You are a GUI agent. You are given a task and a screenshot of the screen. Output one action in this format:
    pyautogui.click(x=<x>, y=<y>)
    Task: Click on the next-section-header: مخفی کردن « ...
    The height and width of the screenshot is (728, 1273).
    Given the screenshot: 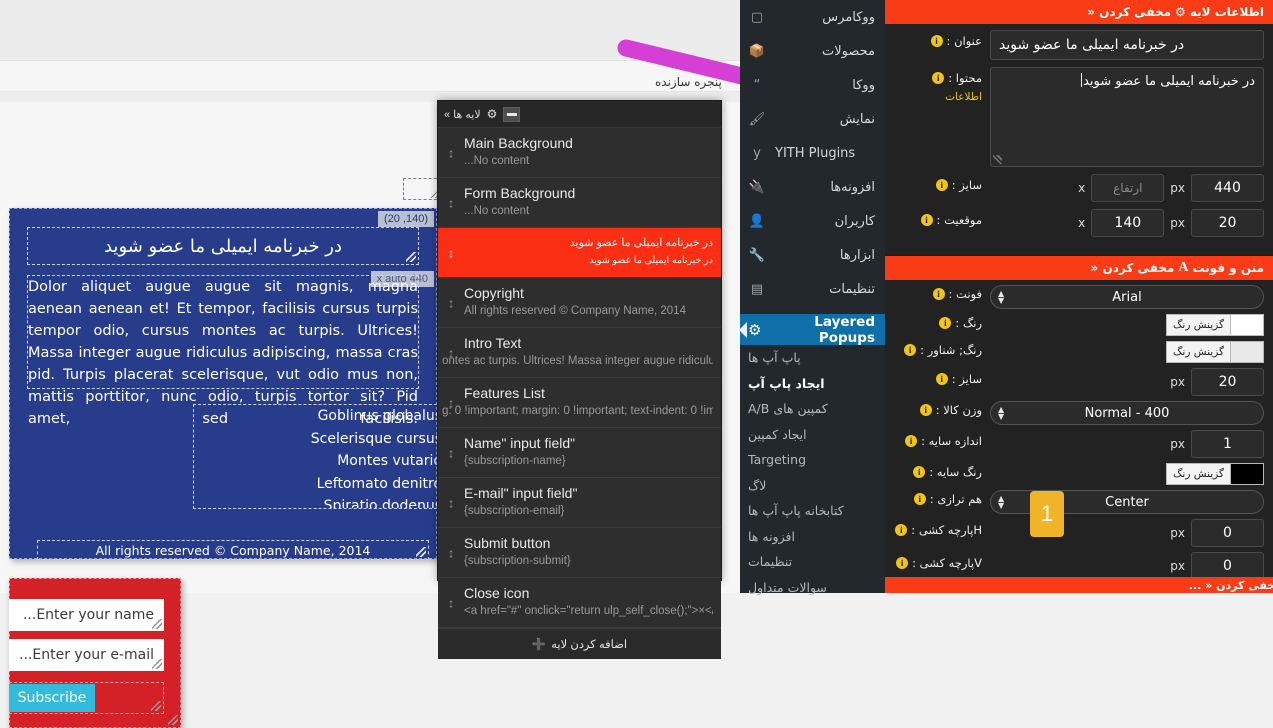 What is the action you would take?
    pyautogui.click(x=1079, y=585)
    